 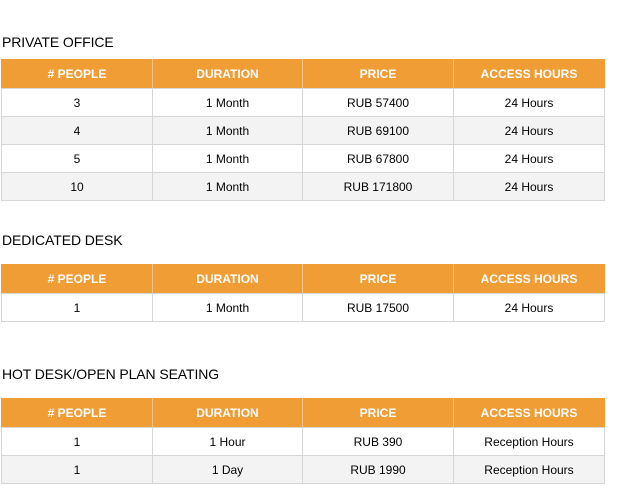 What do you see at coordinates (62, 240) in the screenshot?
I see `section-title-dedicated-desk: DEDICATED DESK` at bounding box center [62, 240].